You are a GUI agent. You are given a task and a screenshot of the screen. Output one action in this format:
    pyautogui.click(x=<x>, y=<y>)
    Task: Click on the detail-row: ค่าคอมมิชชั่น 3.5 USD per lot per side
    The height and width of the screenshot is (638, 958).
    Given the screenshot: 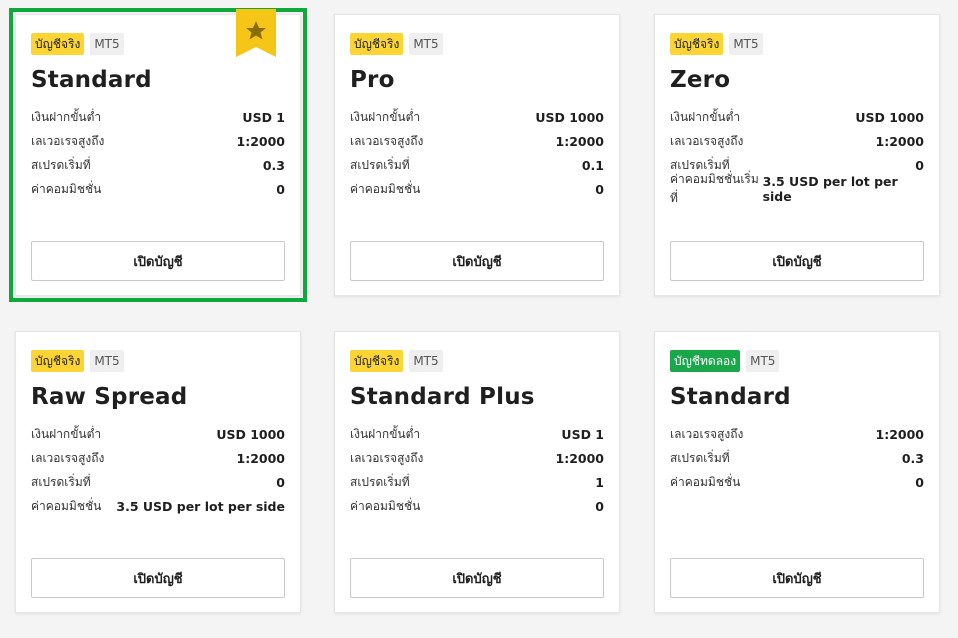 What is the action you would take?
    pyautogui.click(x=158, y=506)
    